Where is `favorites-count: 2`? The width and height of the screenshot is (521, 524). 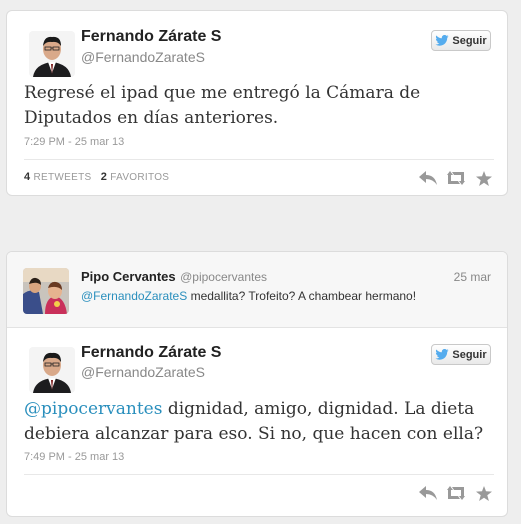
favorites-count: 2 is located at coordinates (104, 177).